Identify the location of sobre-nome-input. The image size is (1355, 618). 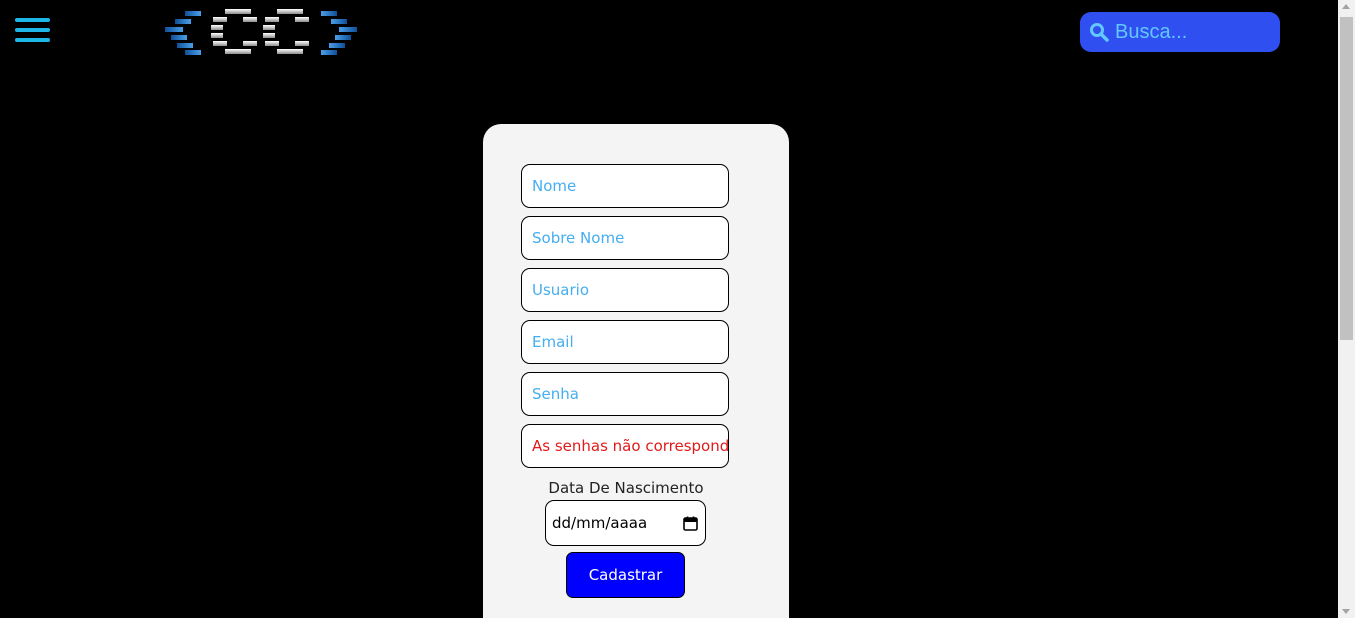
(625, 238).